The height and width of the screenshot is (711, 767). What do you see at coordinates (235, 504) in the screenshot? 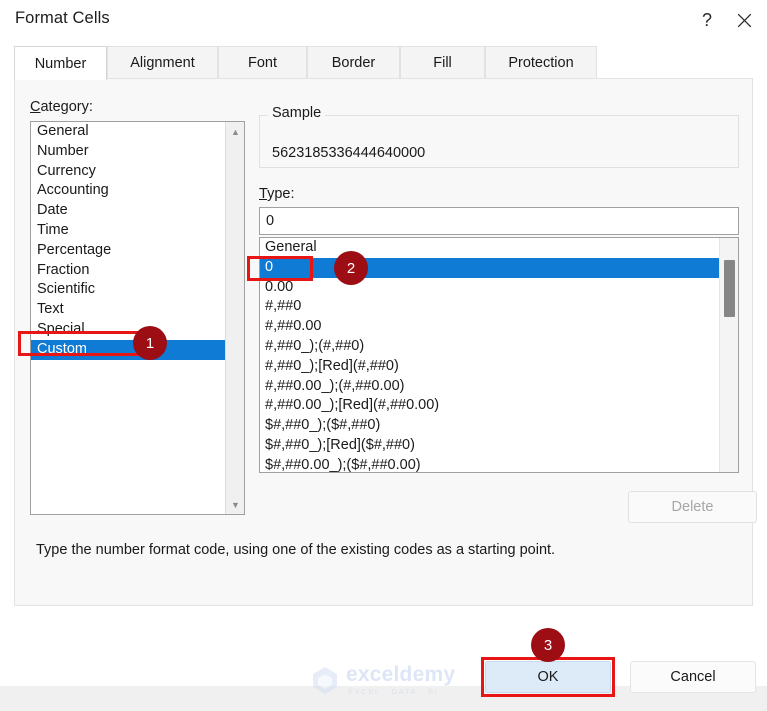
I see `triangle-down-icon: ▼` at bounding box center [235, 504].